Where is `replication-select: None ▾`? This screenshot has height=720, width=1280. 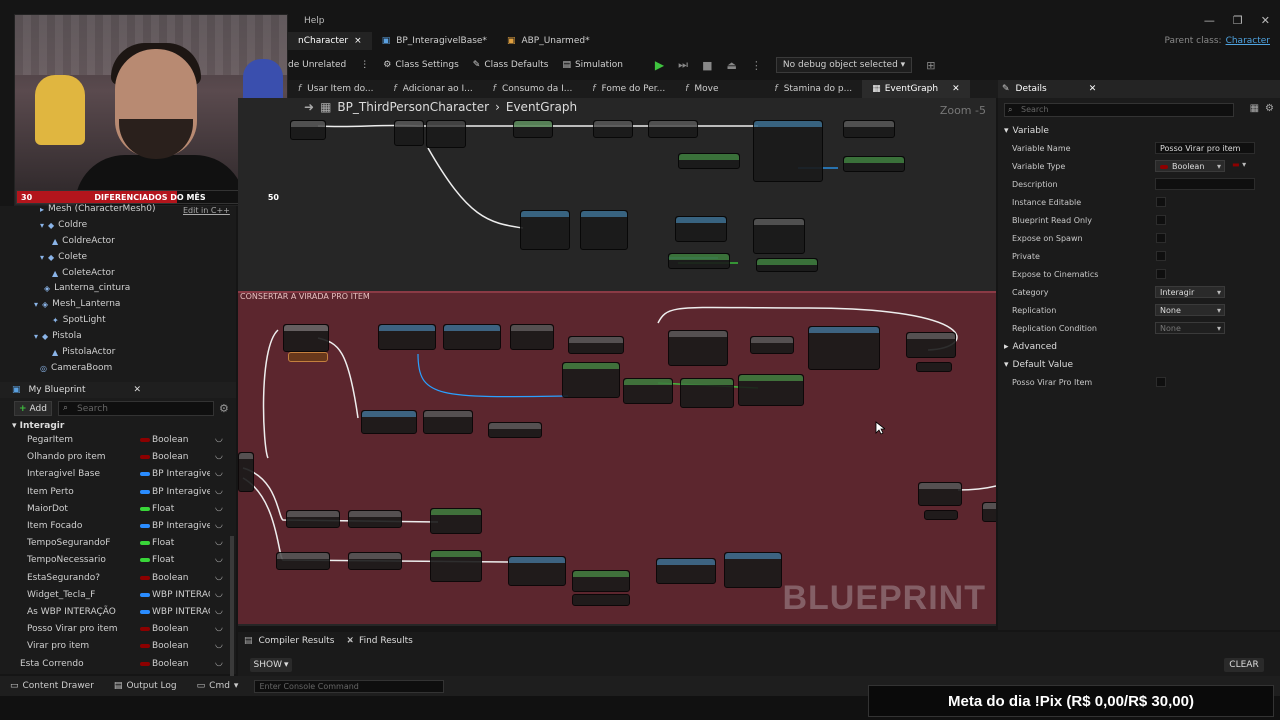
replication-select: None ▾ is located at coordinates (1190, 310).